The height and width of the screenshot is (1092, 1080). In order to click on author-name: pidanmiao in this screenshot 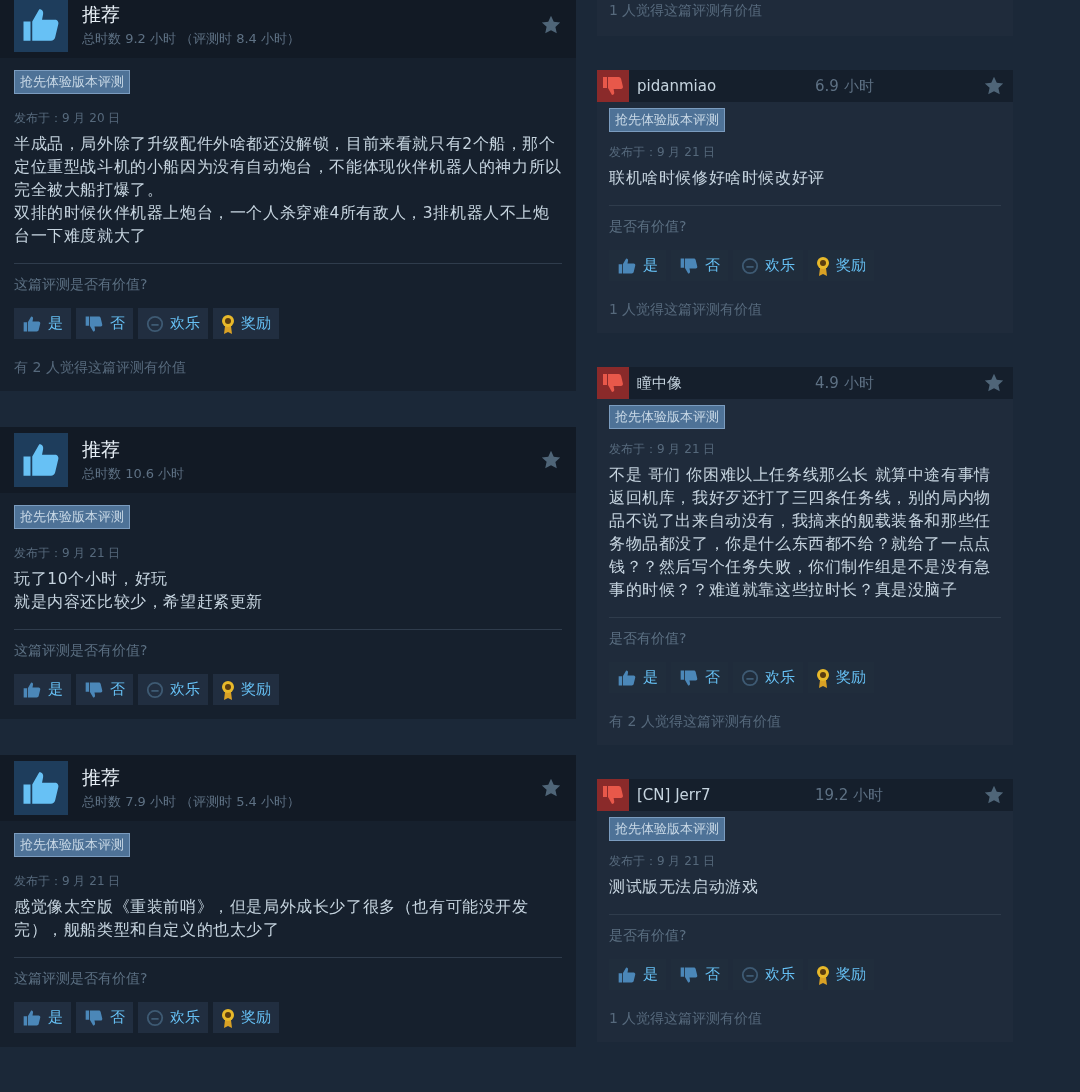, I will do `click(722, 86)`.